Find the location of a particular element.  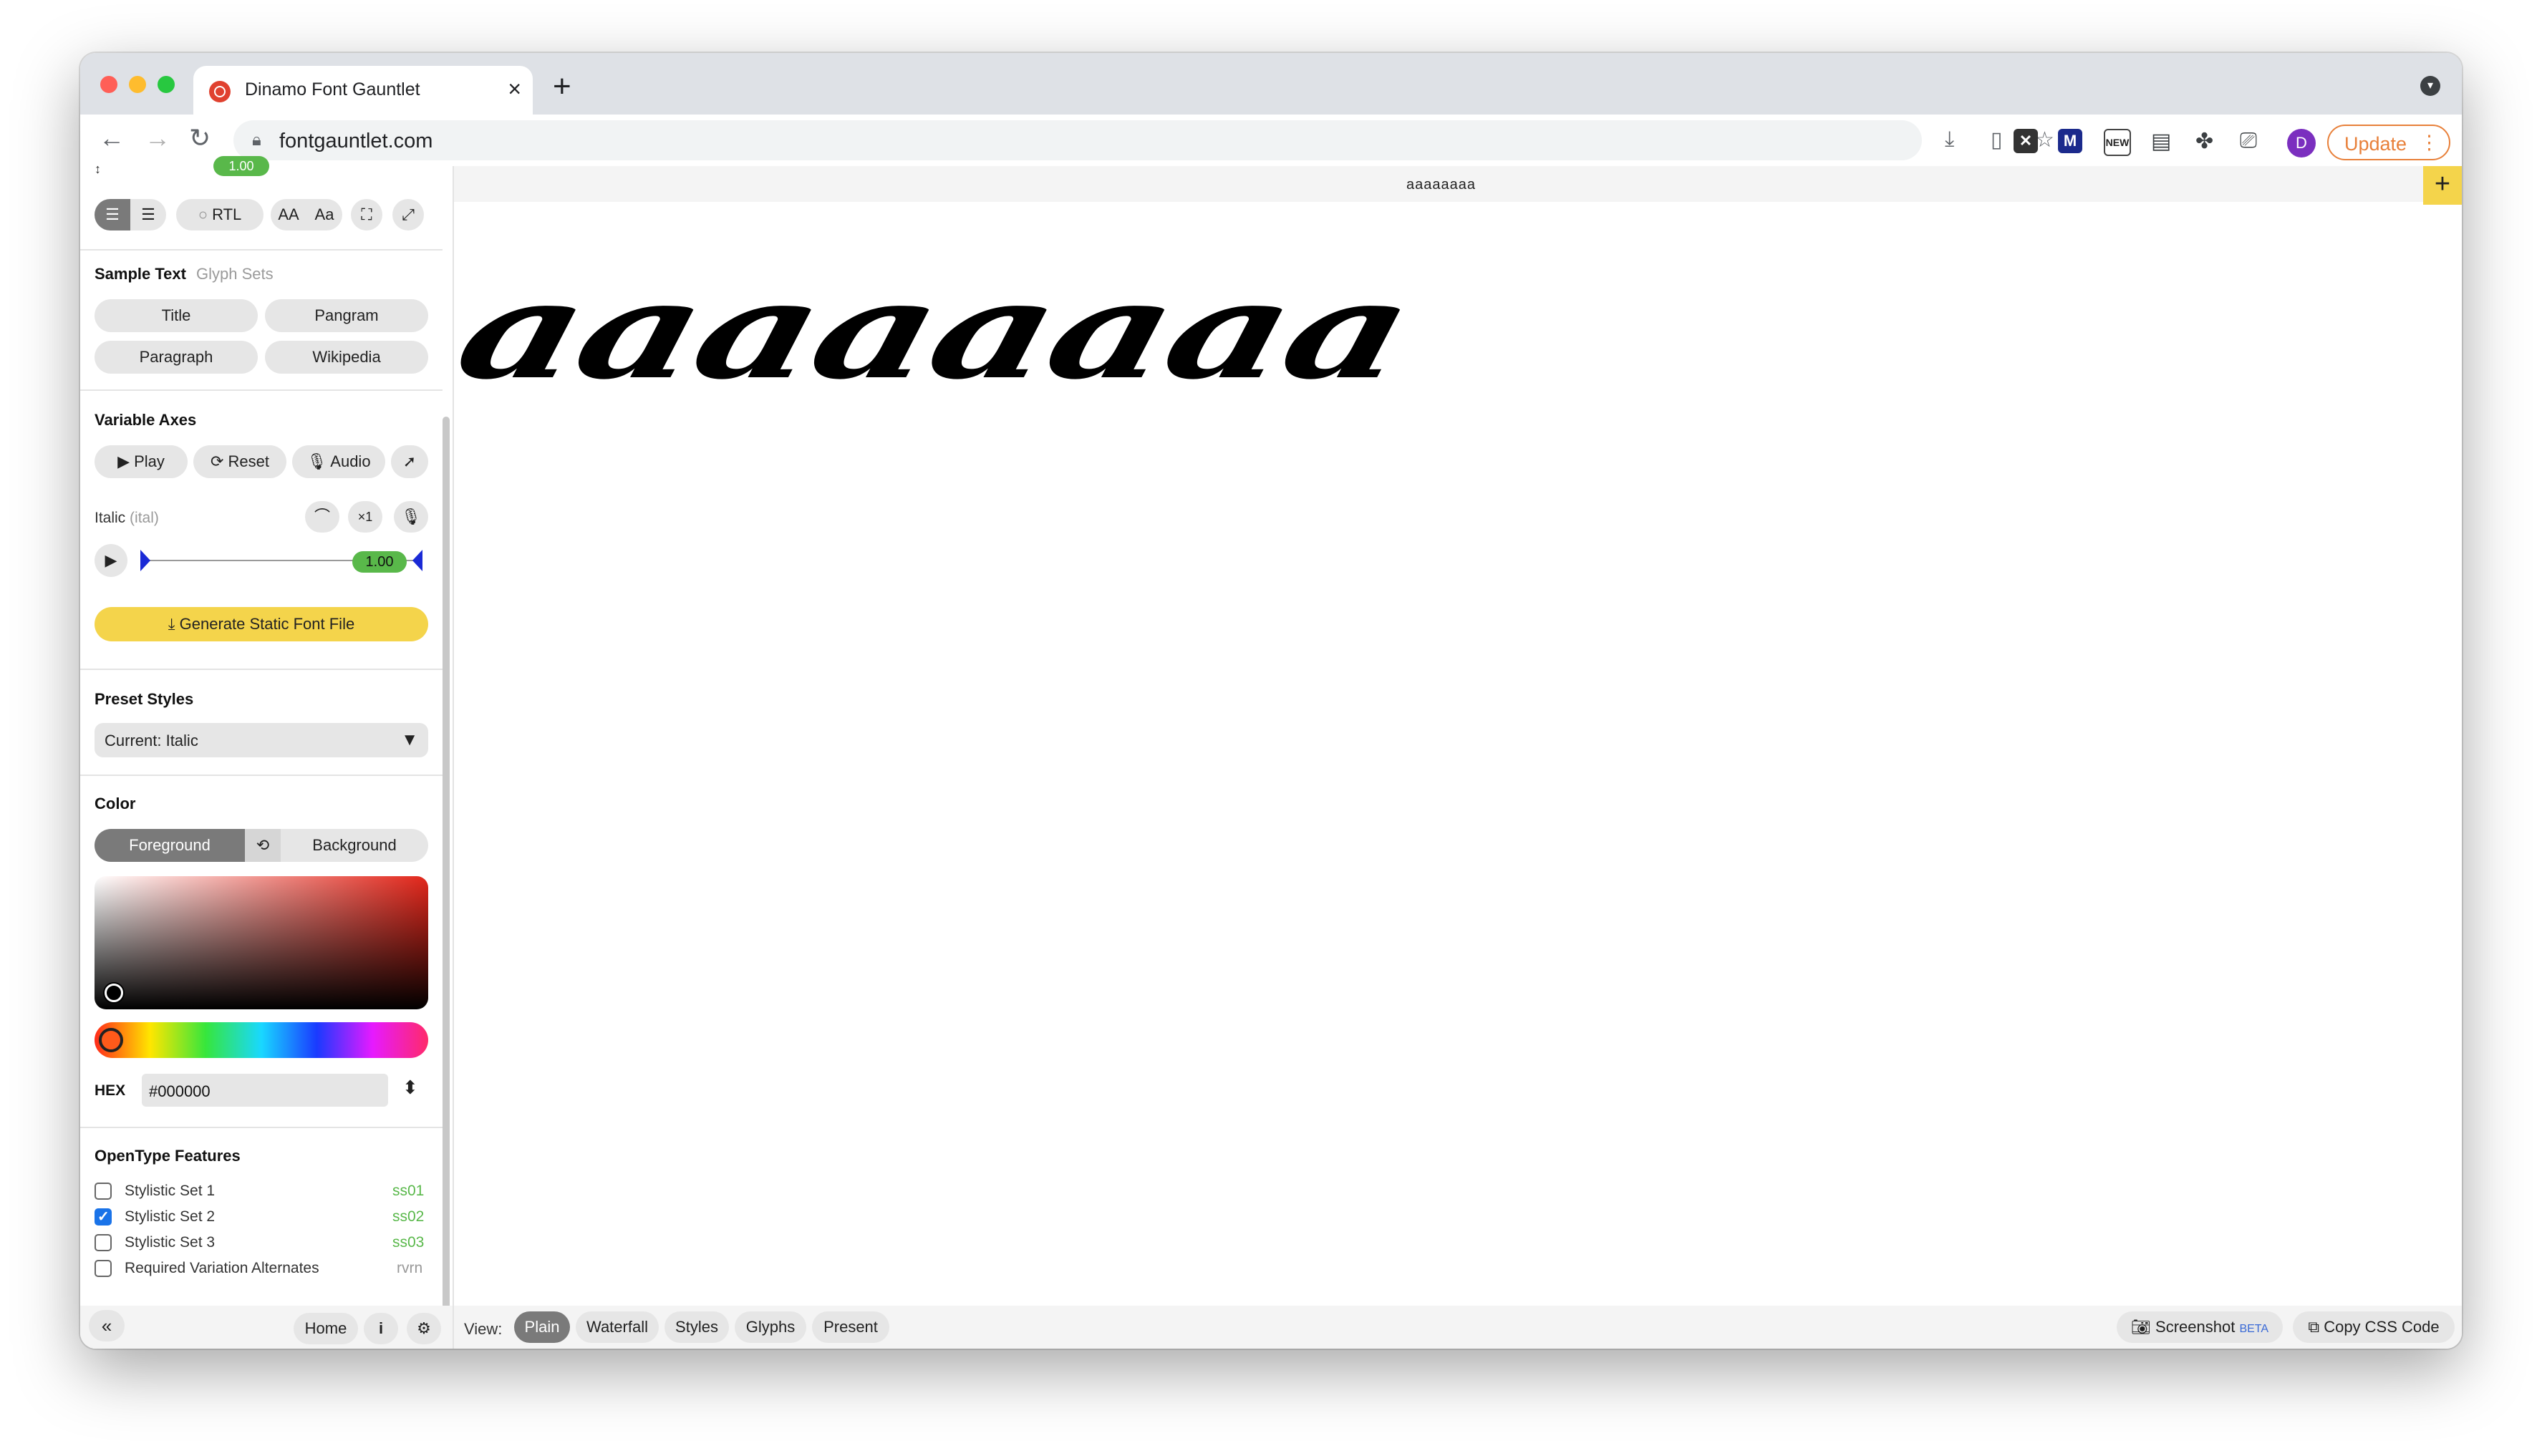

new-tab-button: + is located at coordinates (562, 87).